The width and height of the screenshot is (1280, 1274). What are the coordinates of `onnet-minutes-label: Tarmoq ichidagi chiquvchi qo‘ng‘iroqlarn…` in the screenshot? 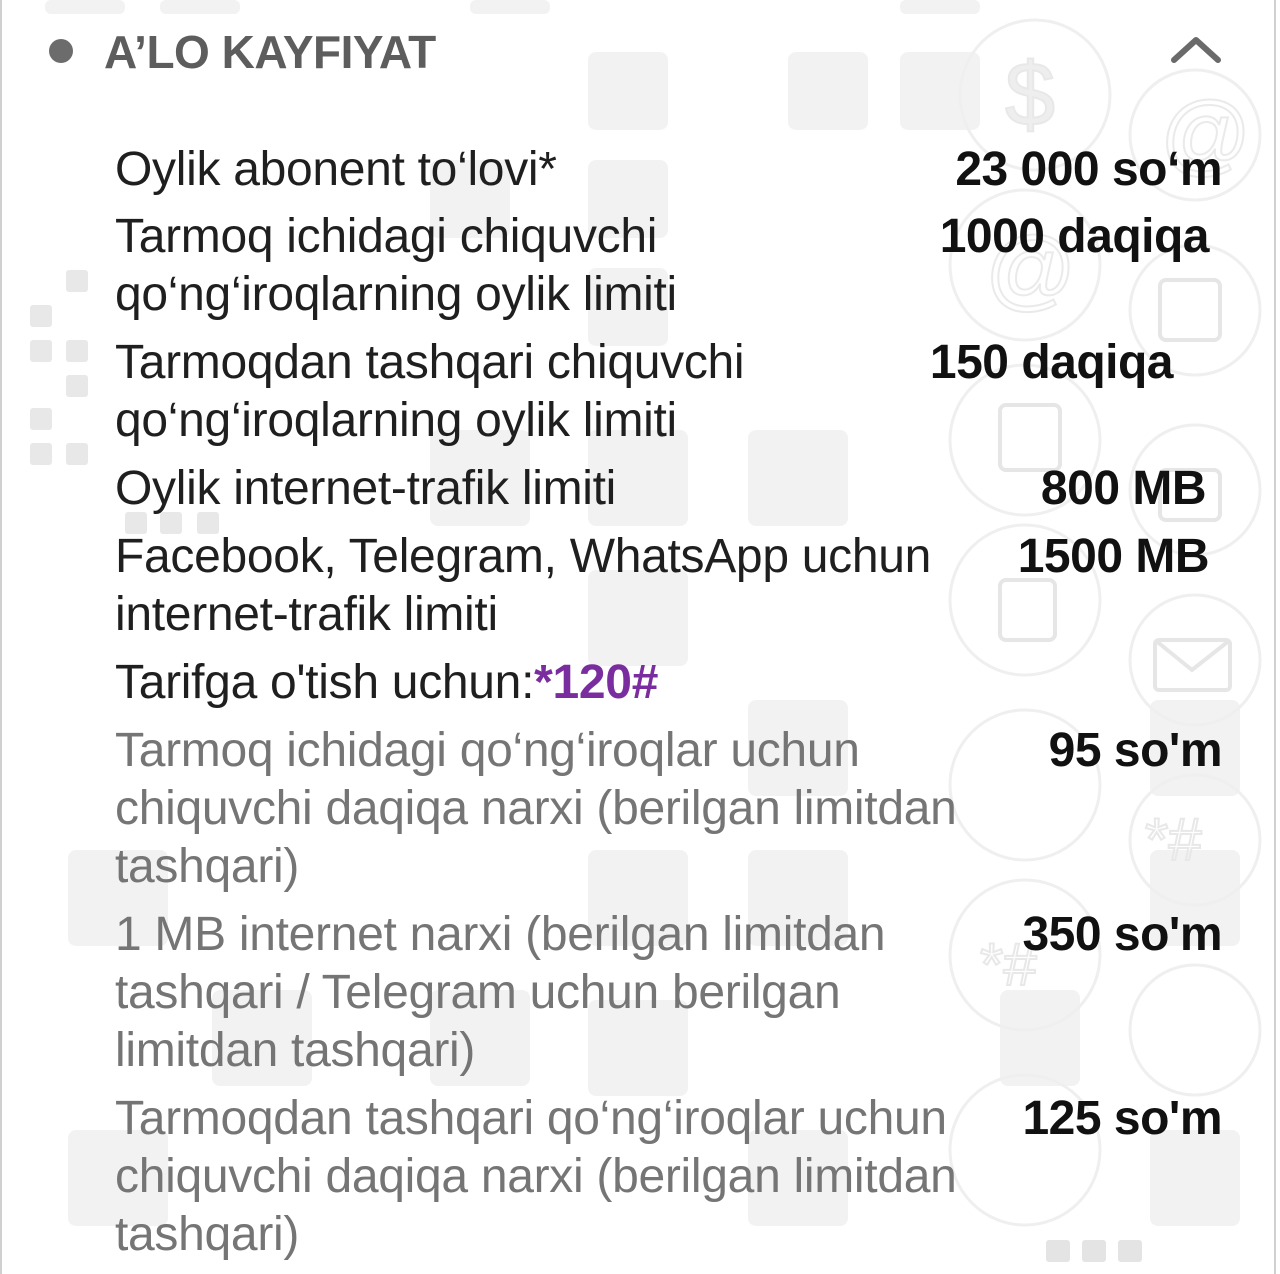 It's located at (396, 265).